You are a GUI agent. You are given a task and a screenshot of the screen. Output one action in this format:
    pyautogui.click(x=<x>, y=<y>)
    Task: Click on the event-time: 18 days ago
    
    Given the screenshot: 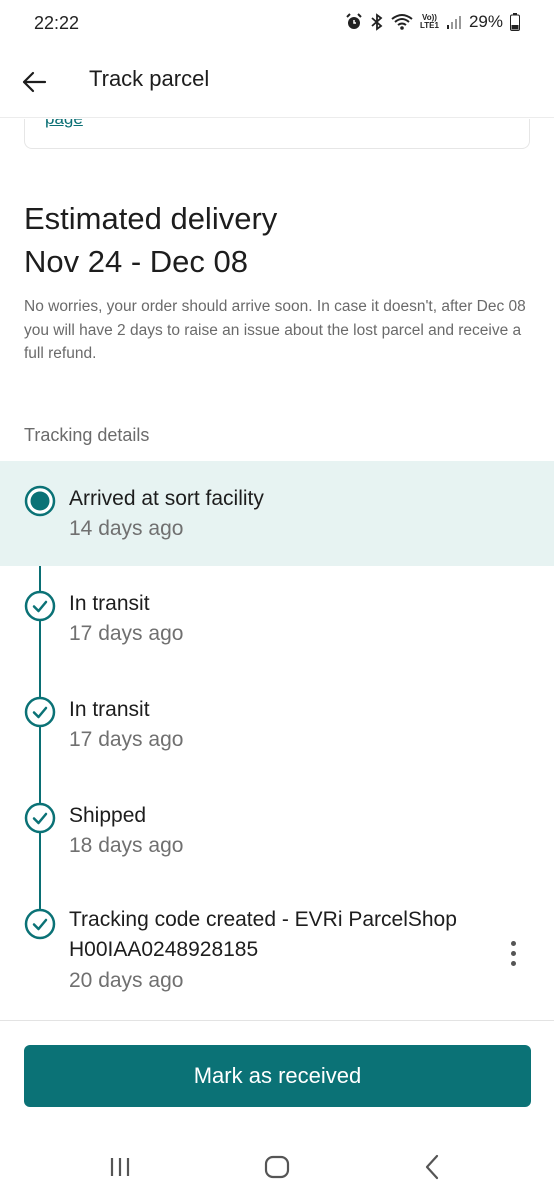 What is the action you would take?
    pyautogui.click(x=126, y=845)
    